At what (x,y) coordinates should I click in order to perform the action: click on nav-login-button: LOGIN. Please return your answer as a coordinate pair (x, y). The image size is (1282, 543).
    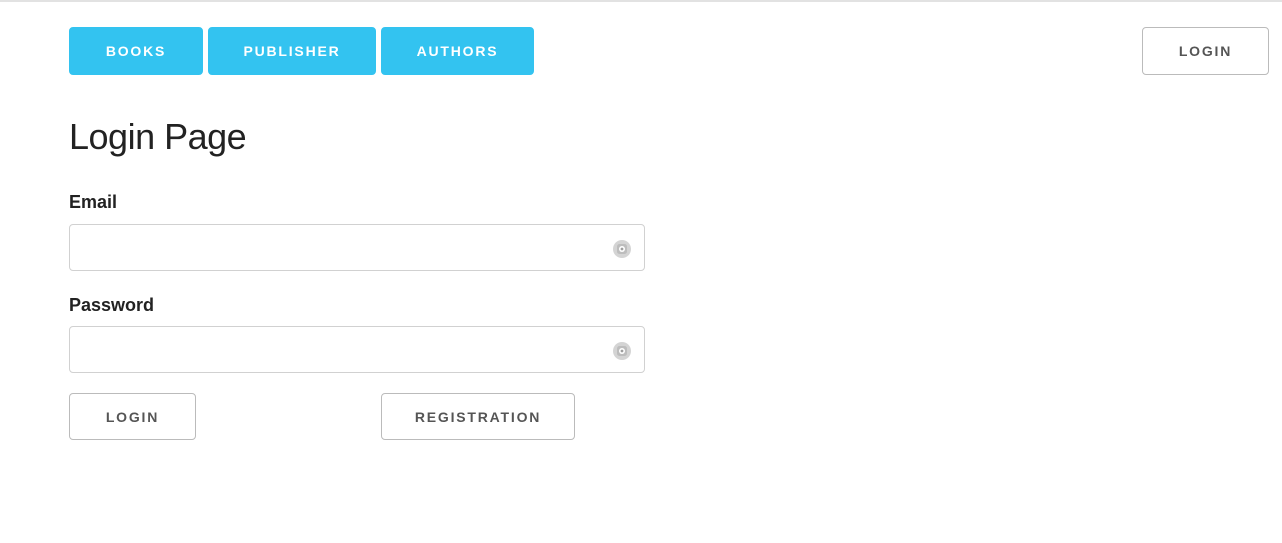
    Looking at the image, I should click on (1205, 51).